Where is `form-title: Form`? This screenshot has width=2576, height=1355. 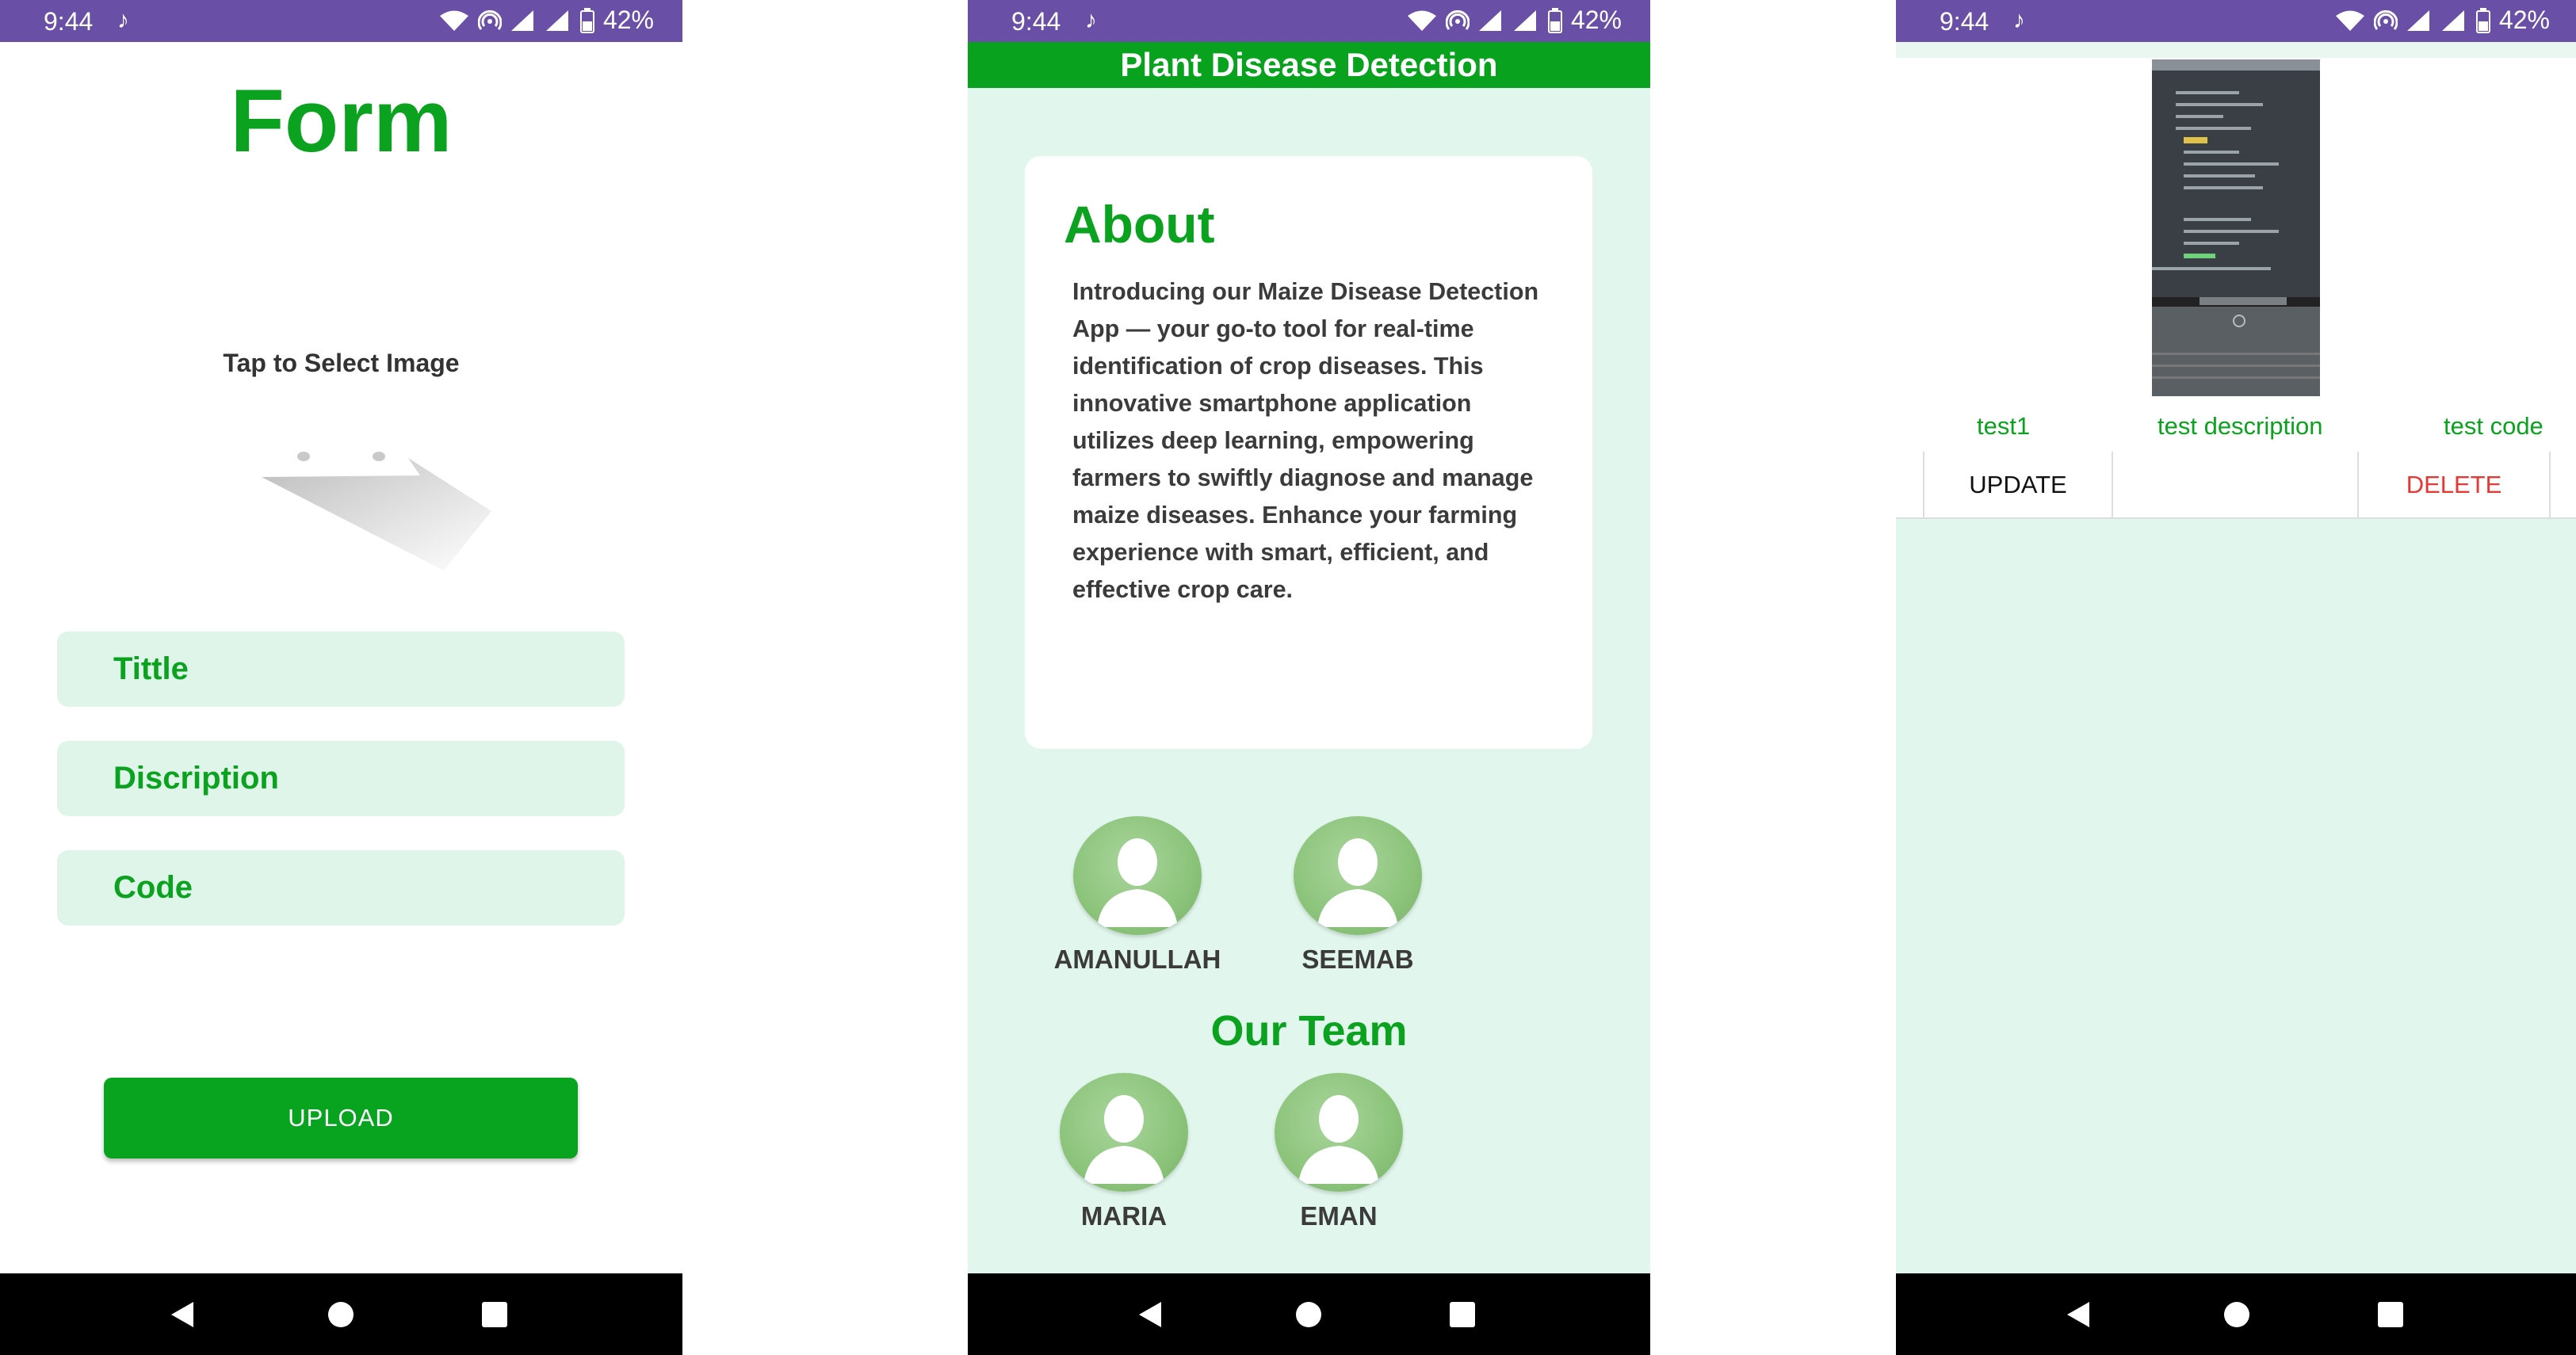
form-title: Form is located at coordinates (341, 120).